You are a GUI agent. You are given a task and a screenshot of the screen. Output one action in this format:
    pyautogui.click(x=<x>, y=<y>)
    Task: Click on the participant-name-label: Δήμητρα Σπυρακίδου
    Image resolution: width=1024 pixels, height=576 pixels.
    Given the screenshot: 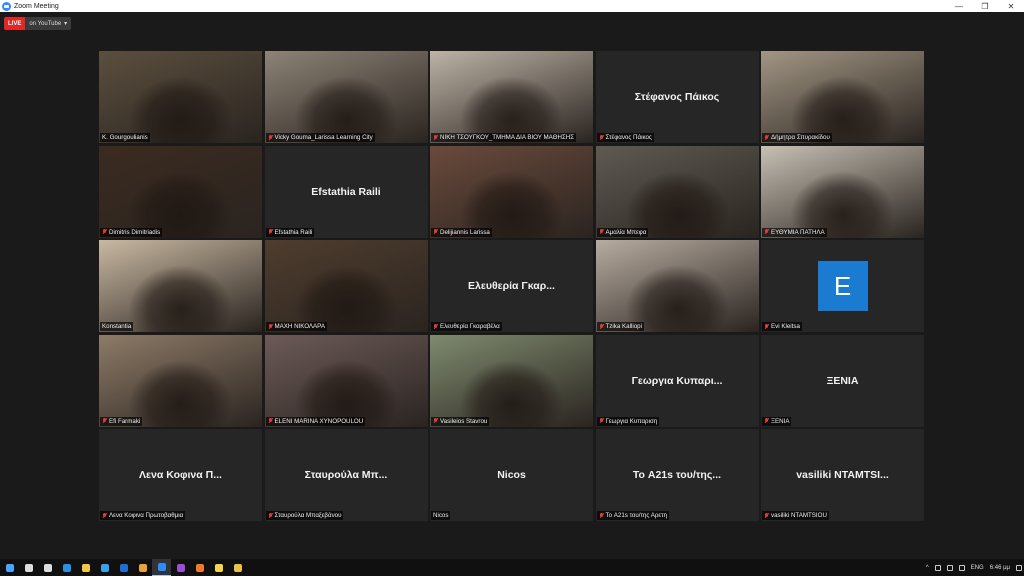 What is the action you would take?
    pyautogui.click(x=797, y=137)
    